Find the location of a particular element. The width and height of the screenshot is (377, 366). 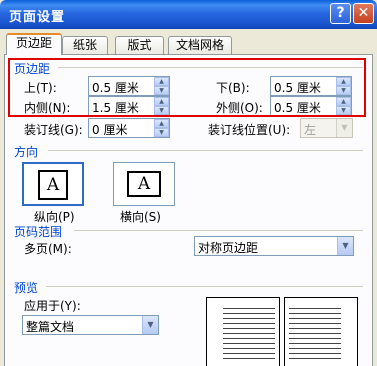

landscape-icon: A is located at coordinates (144, 184).